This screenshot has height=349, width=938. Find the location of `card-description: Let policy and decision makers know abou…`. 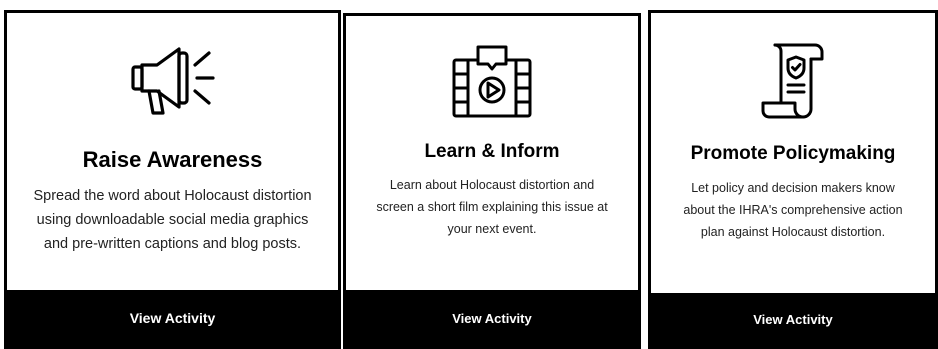

card-description: Let policy and decision makers know abou… is located at coordinates (793, 210).